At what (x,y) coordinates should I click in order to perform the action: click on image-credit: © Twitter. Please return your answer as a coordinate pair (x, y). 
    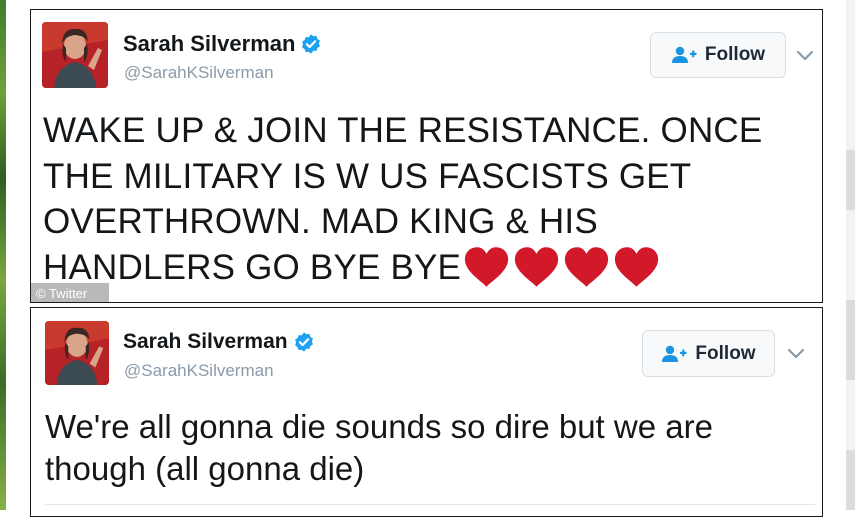
    Looking at the image, I should click on (70, 292).